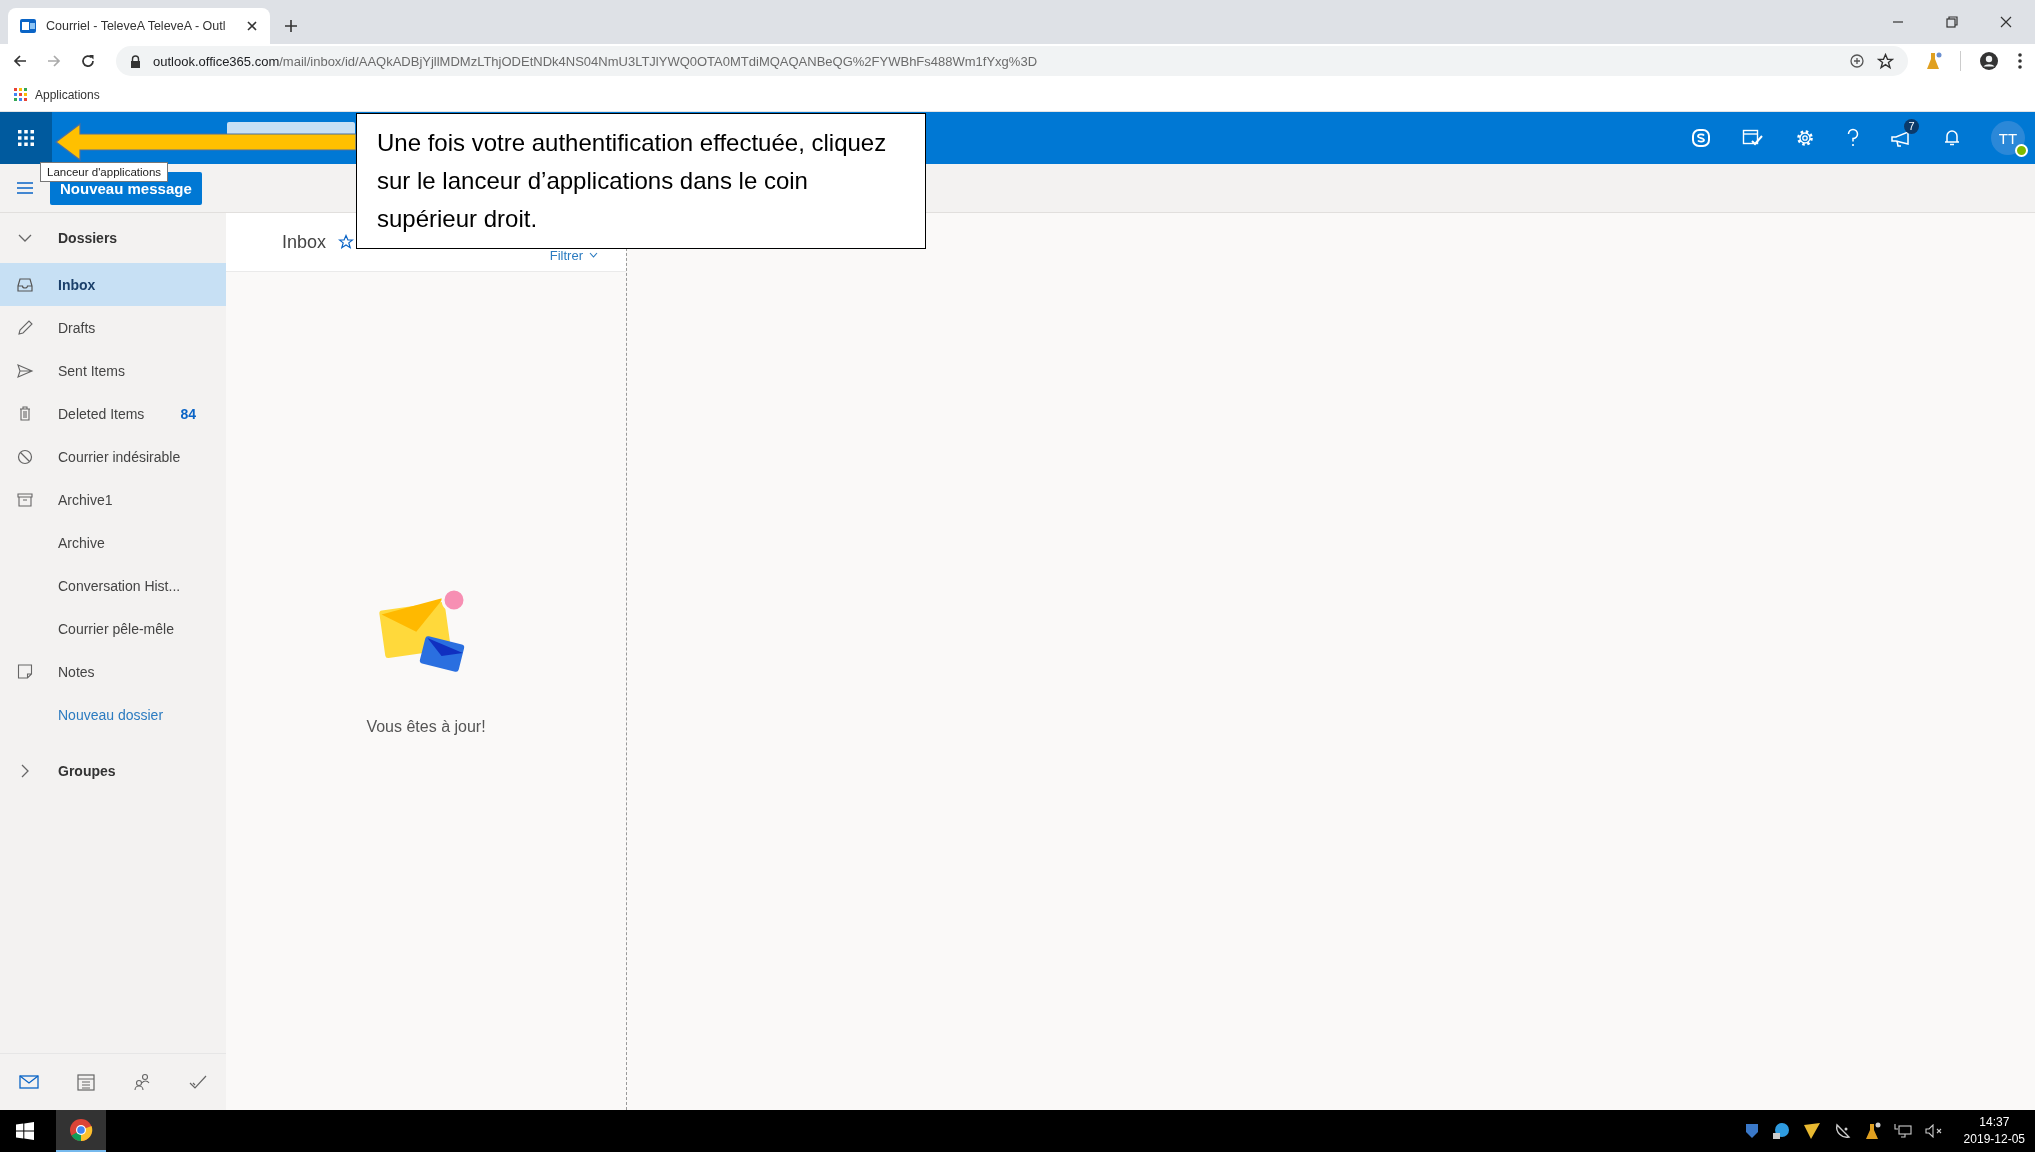 This screenshot has width=2035, height=1152. What do you see at coordinates (1751, 1131) in the screenshot?
I see `shield-icon` at bounding box center [1751, 1131].